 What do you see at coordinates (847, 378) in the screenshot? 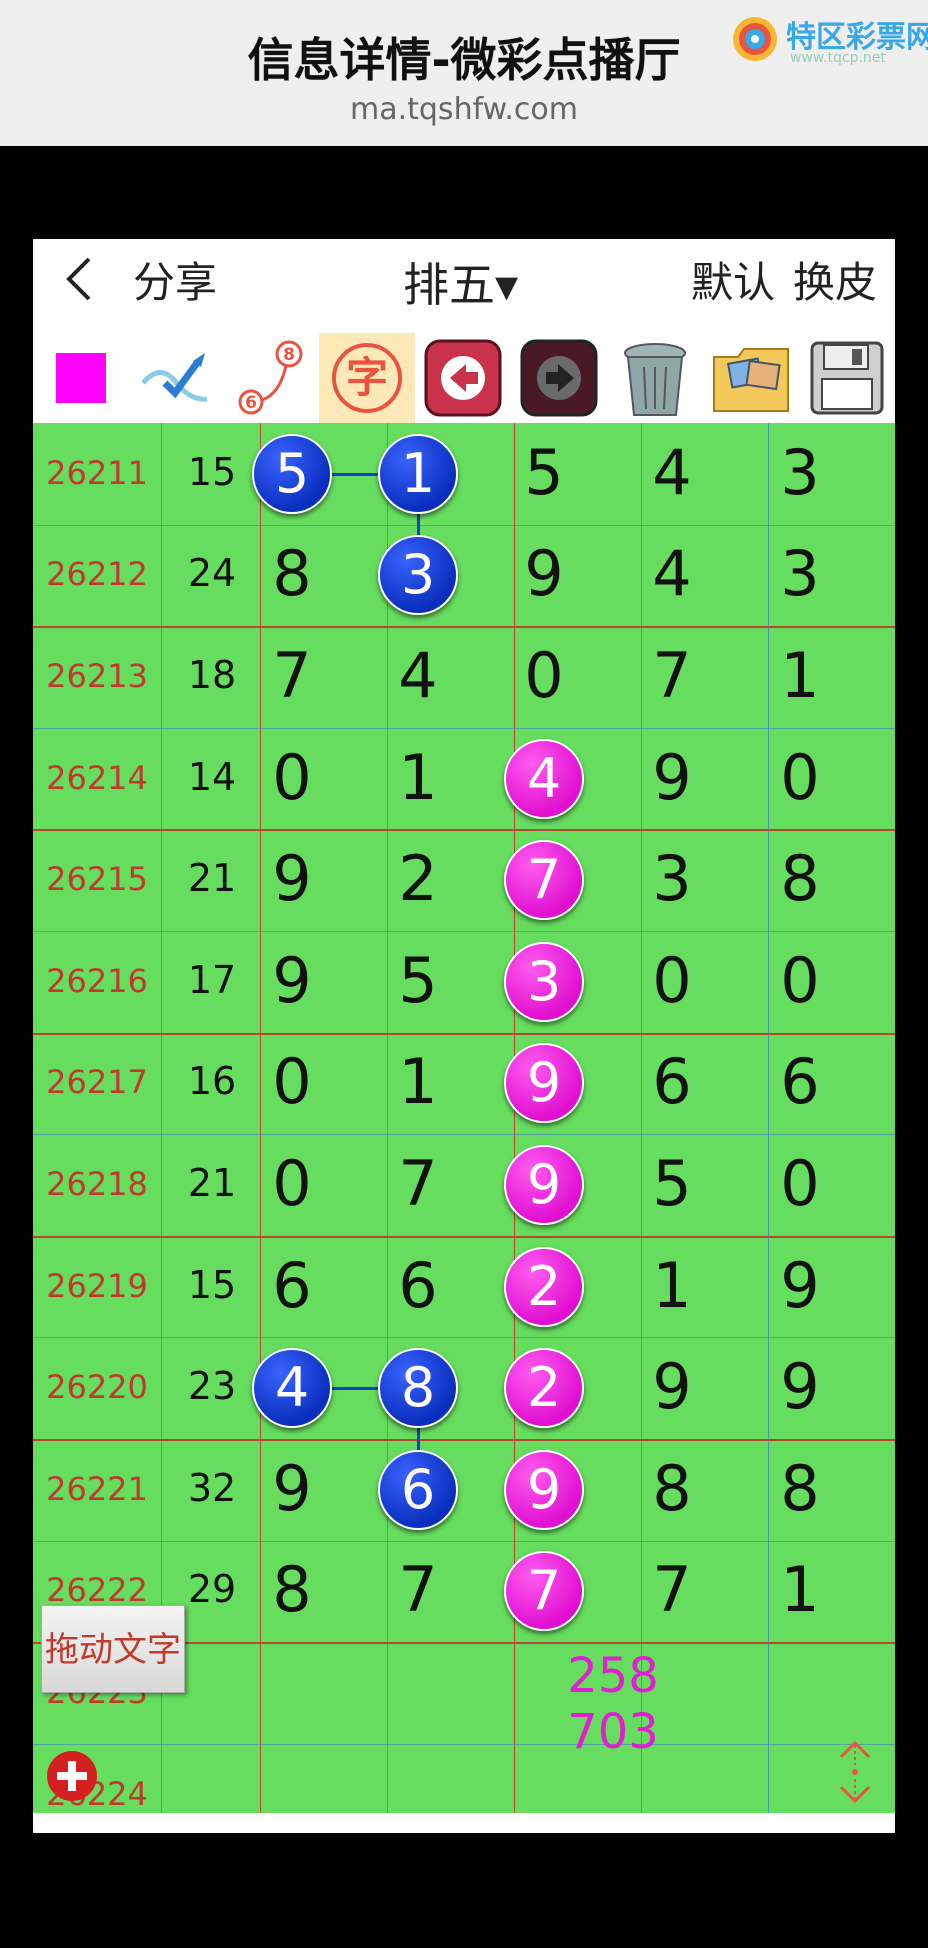
I see `save-button` at bounding box center [847, 378].